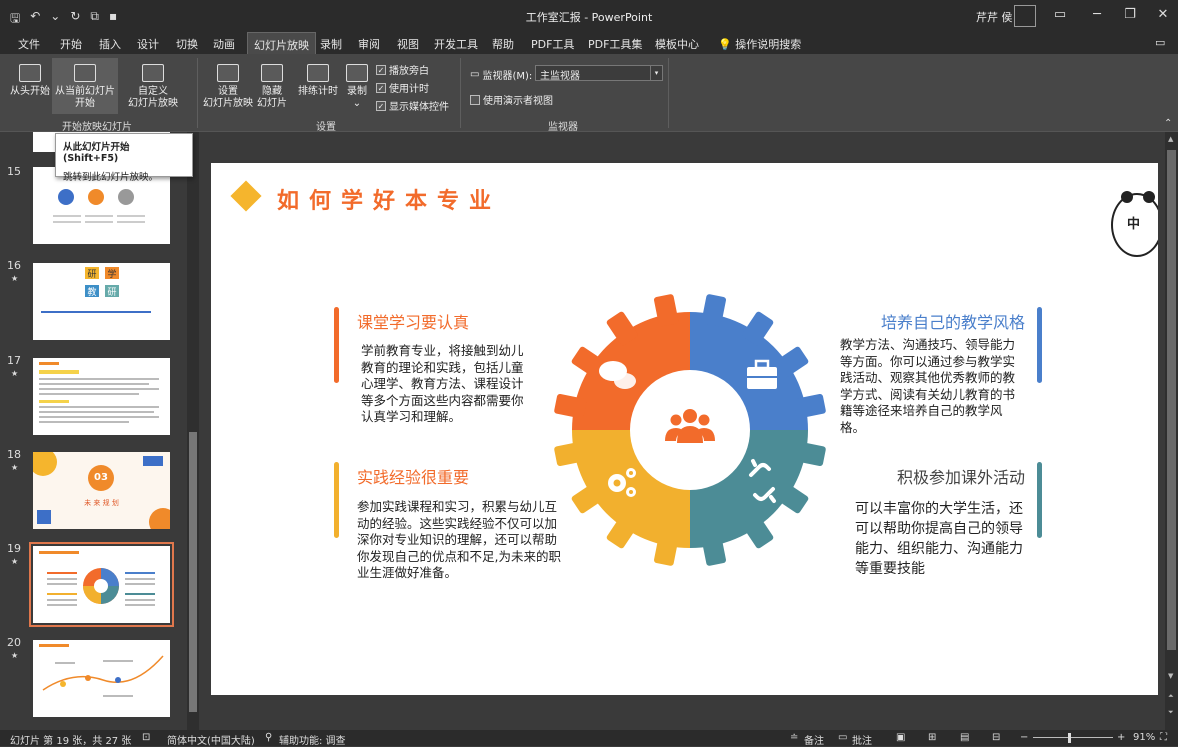 Image resolution: width=1178 pixels, height=747 pixels. I want to click on reading-view-icon: ▤, so click(964, 737).